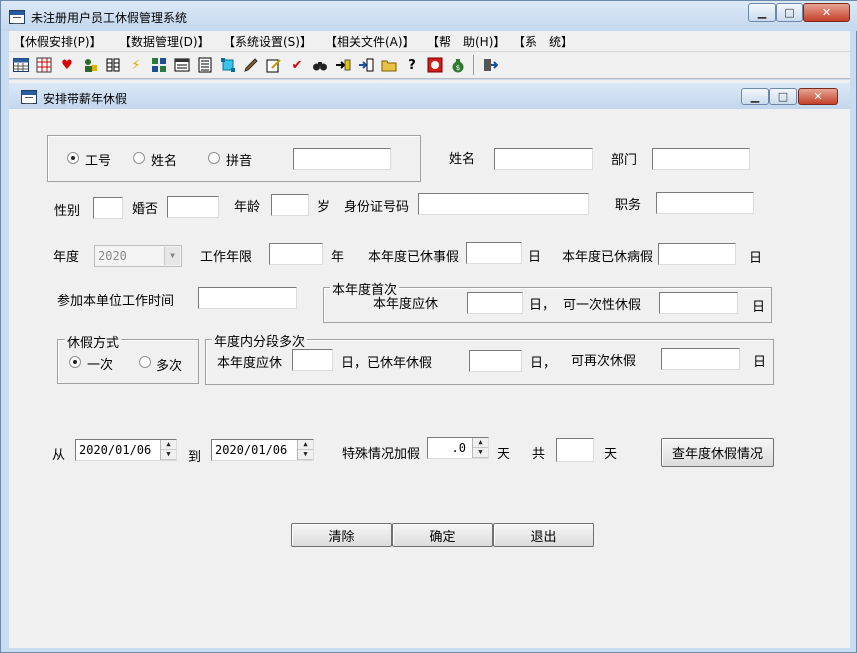  Describe the element at coordinates (698, 303) in the screenshot. I see `one-time-field` at that location.